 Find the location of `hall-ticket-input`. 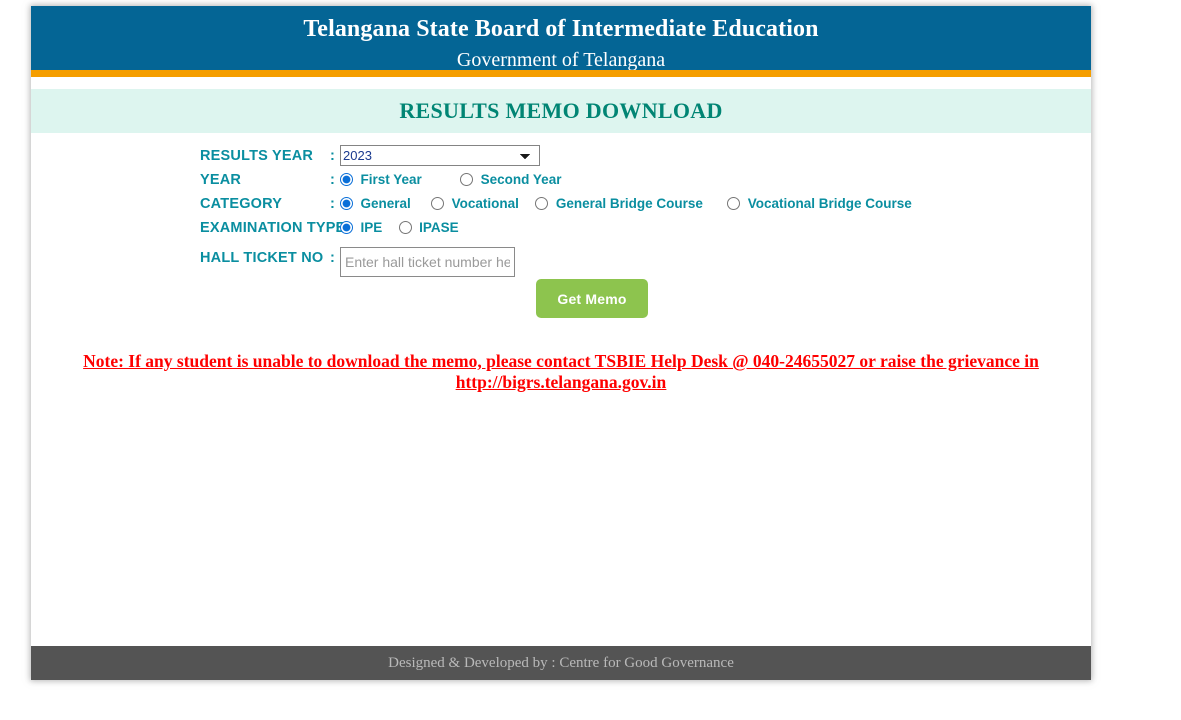

hall-ticket-input is located at coordinates (427, 262).